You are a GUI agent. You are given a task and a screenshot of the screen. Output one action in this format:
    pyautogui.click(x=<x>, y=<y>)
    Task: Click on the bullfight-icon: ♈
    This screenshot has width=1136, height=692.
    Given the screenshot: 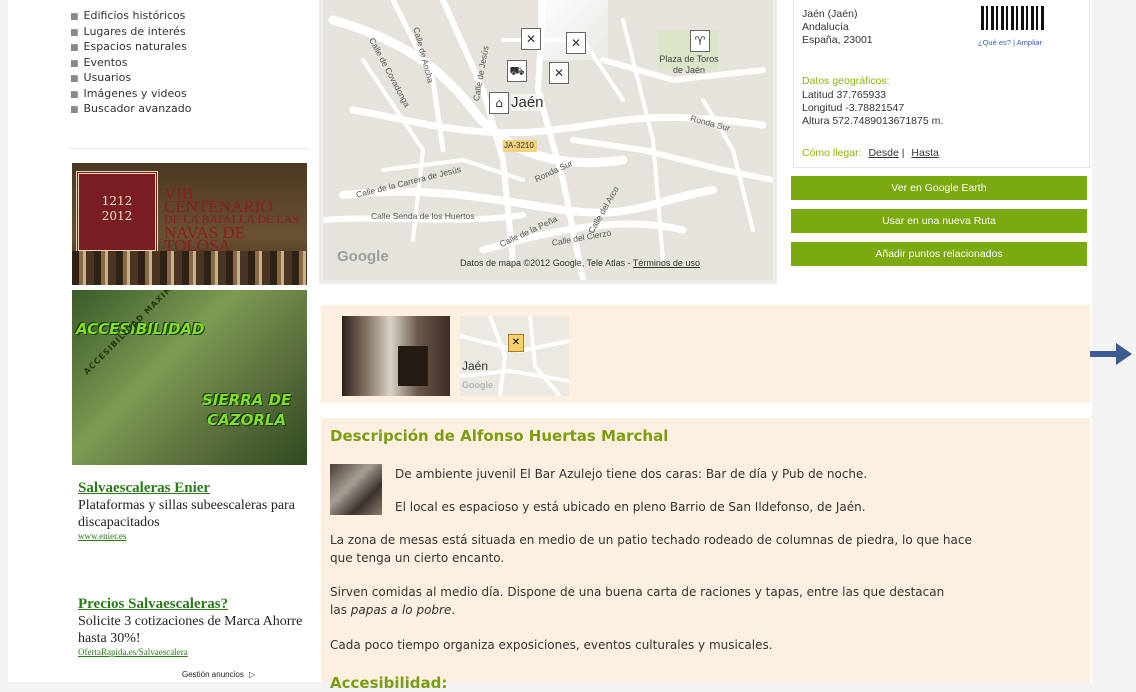 What is the action you would take?
    pyautogui.click(x=700, y=41)
    